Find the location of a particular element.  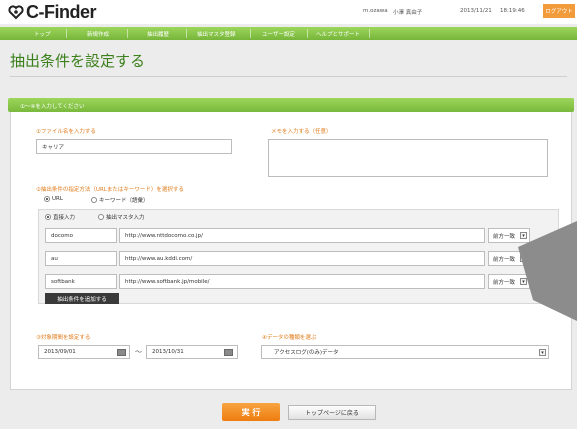

user-id: m.ozawa is located at coordinates (375, 11).